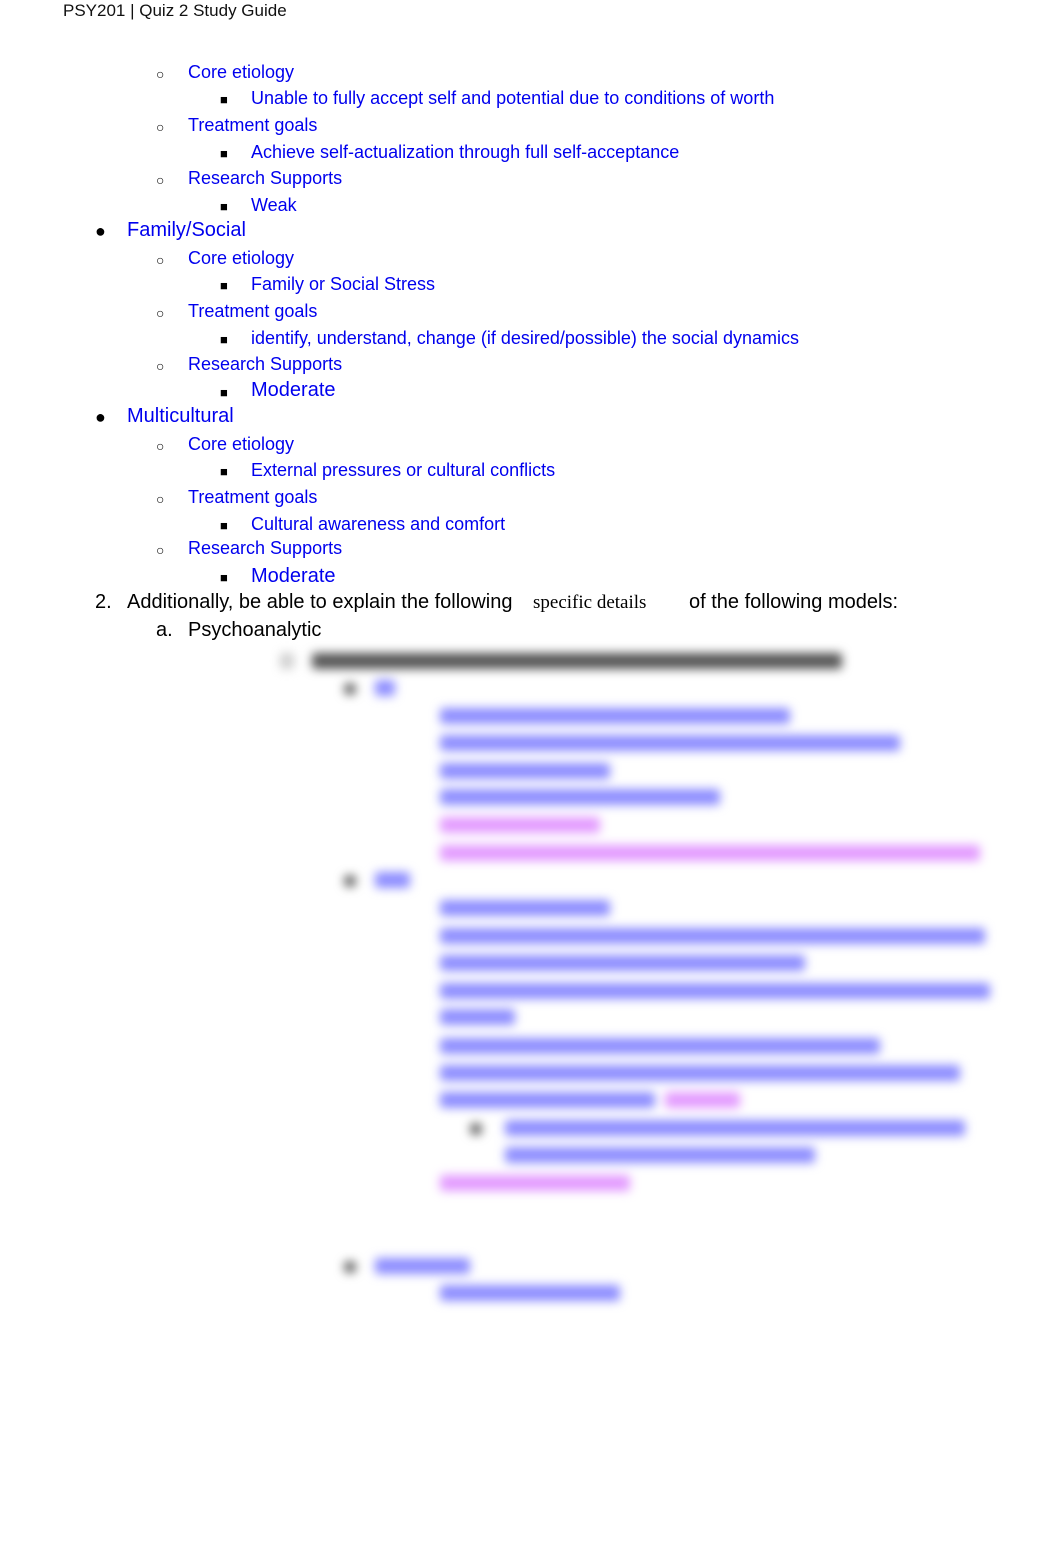 The image size is (1062, 1556). Describe the element at coordinates (343, 284) in the screenshot. I see `core-etiology-value: Family or Social Stress` at that location.